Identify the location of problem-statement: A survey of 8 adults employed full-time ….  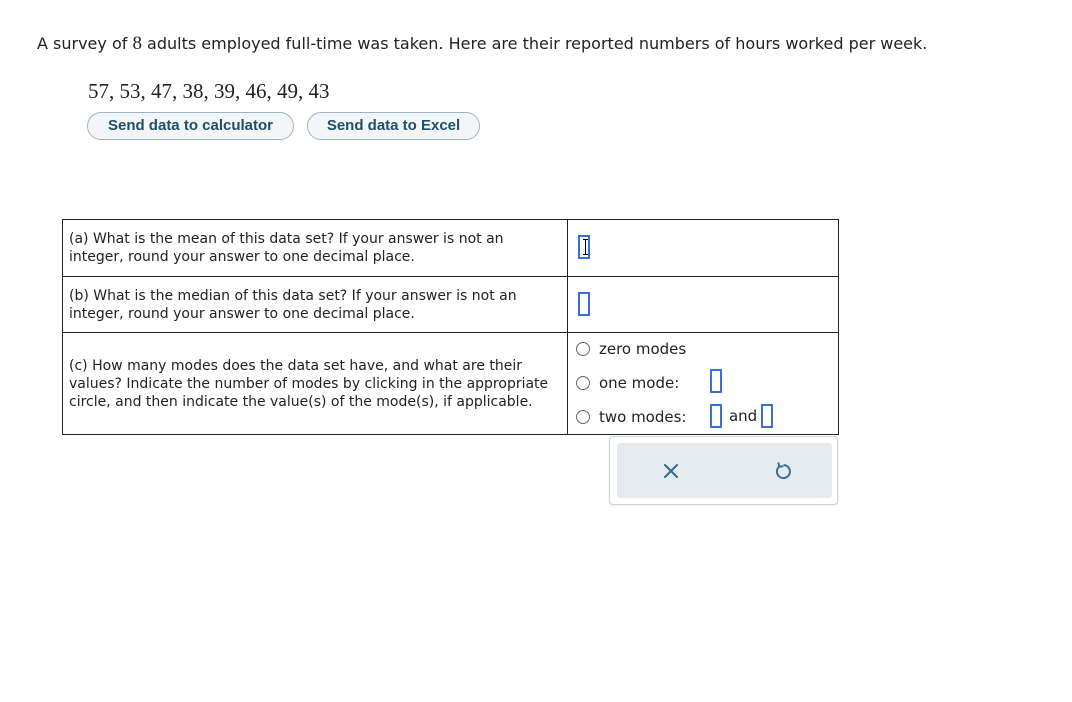
(482, 44).